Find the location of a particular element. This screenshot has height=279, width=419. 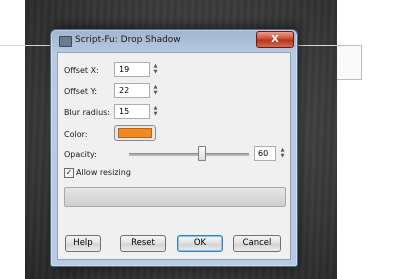

opacity-input: 60 is located at coordinates (265, 153).